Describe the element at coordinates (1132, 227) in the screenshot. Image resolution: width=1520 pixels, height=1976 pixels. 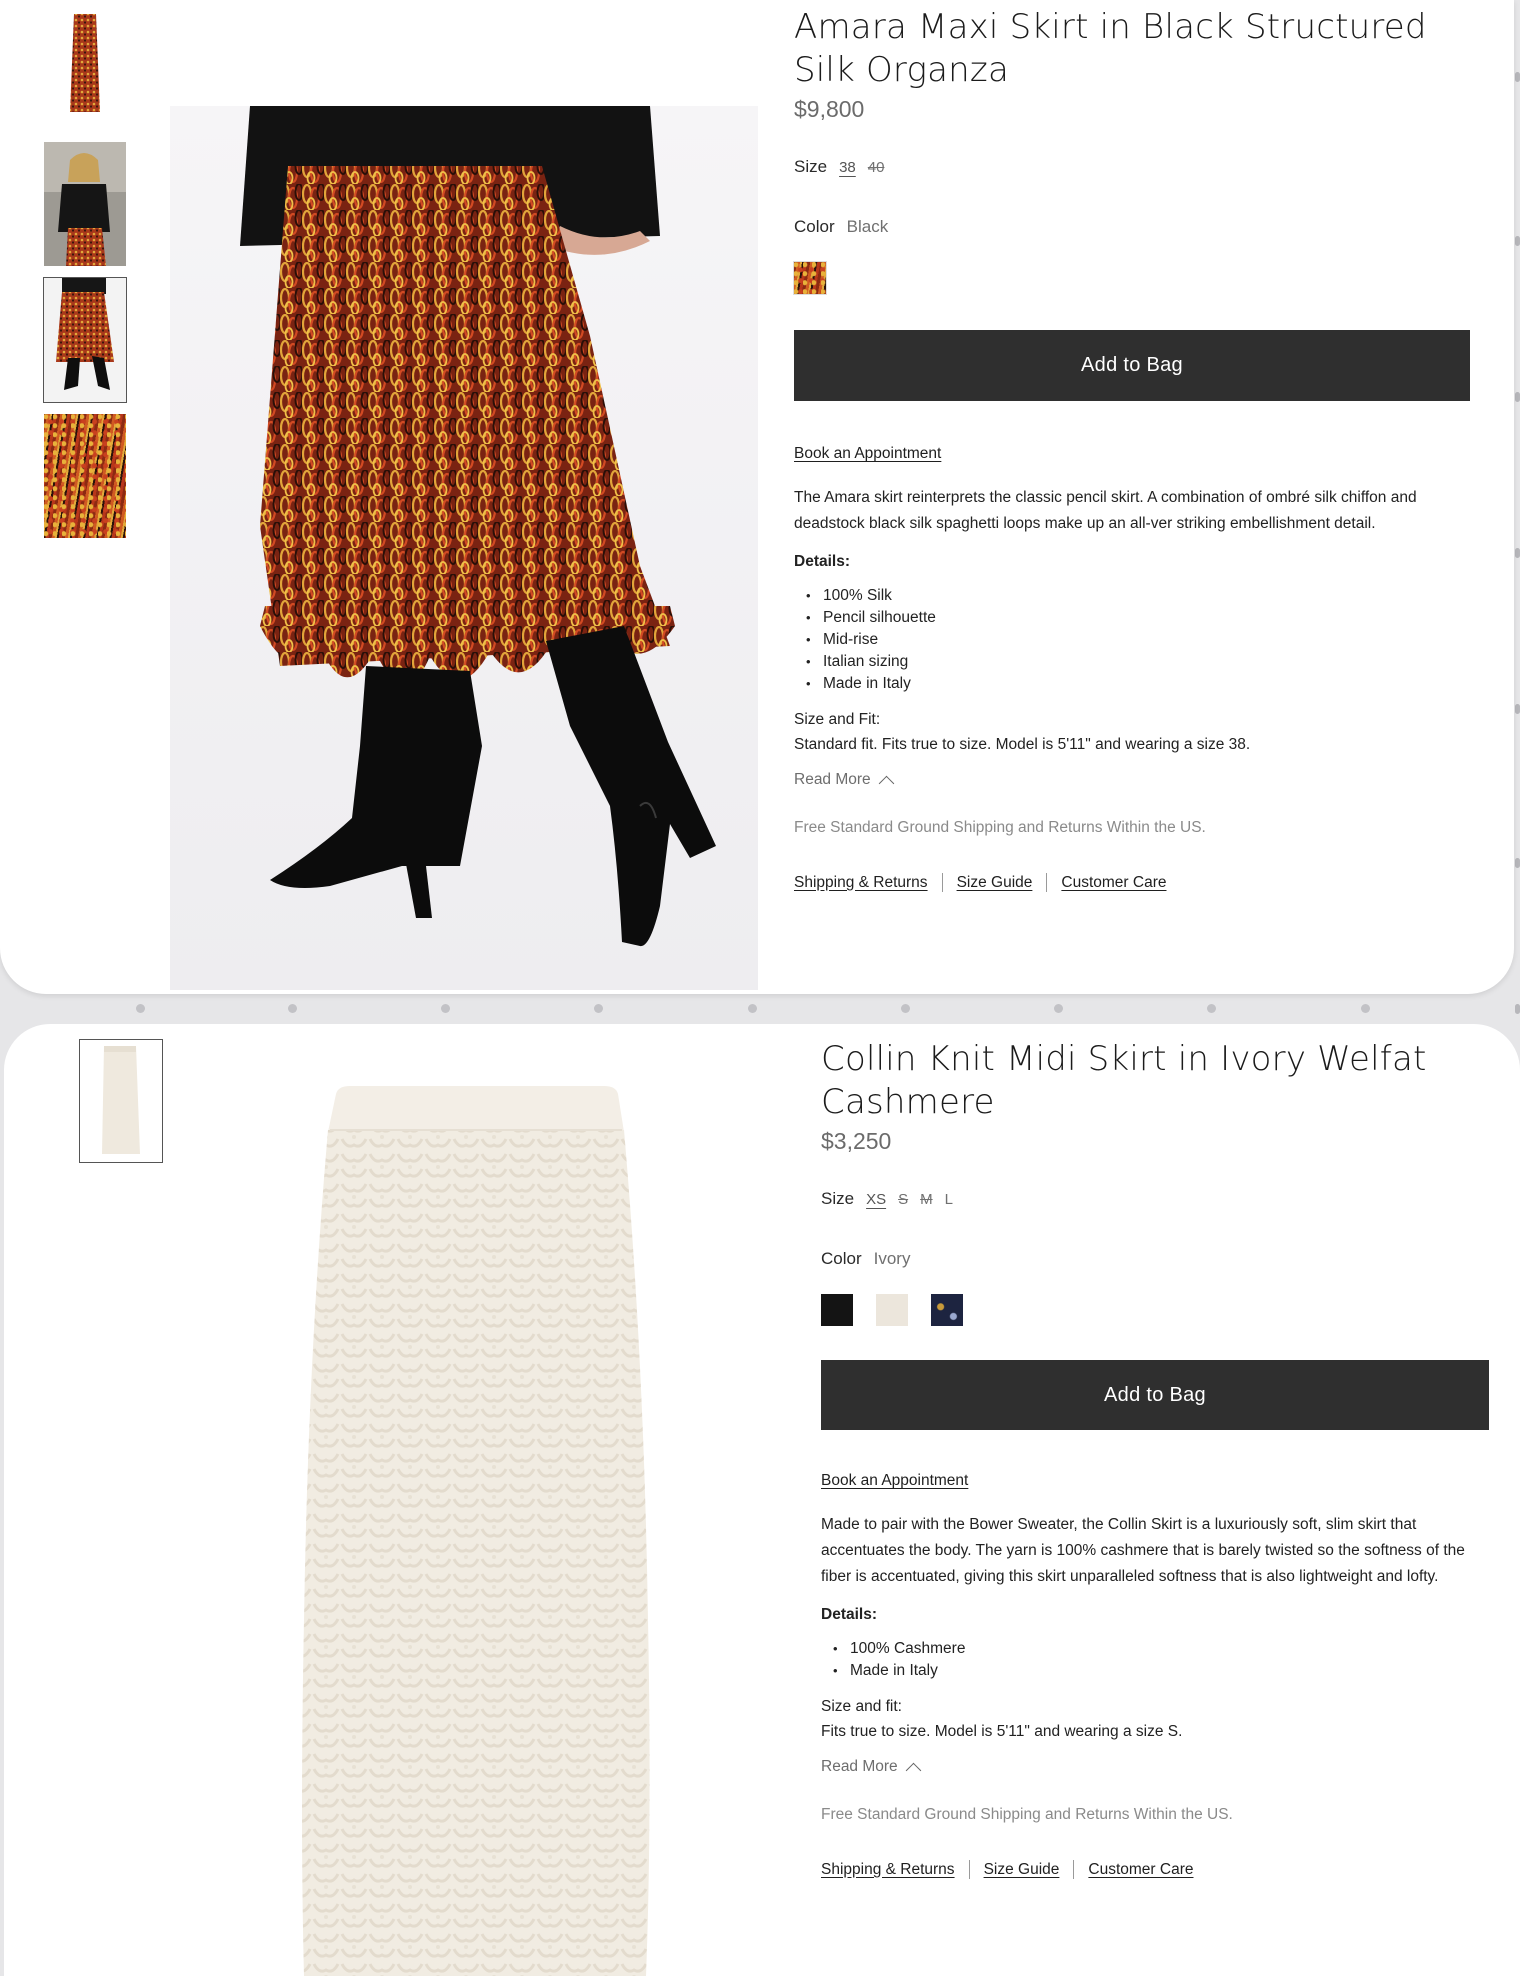
I see `color-row: Color Black` at that location.